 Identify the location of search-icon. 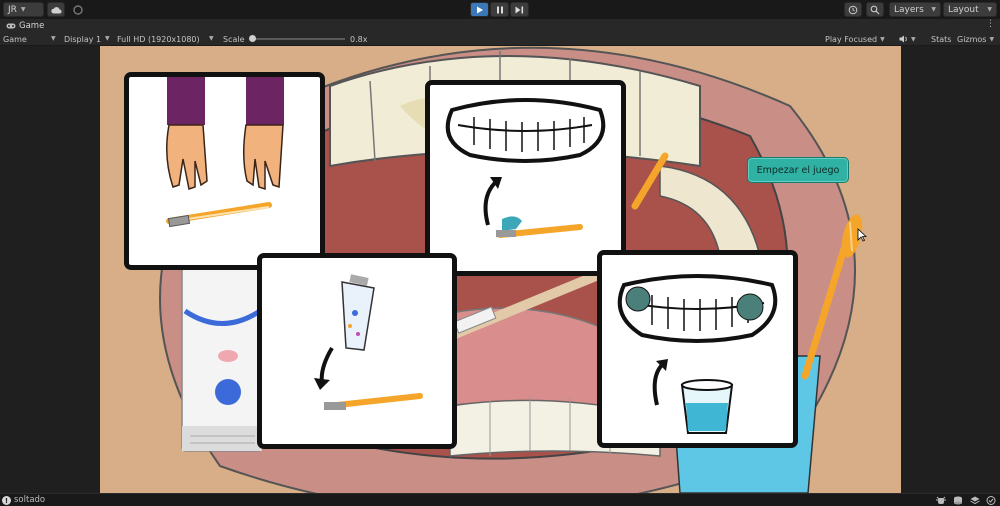
(875, 9).